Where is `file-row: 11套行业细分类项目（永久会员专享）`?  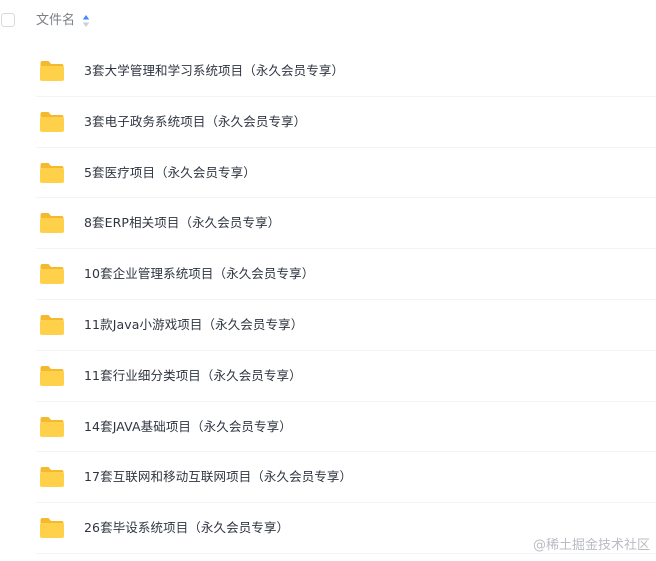 file-row: 11套行业细分类项目（永久会员专享） is located at coordinates (328, 376).